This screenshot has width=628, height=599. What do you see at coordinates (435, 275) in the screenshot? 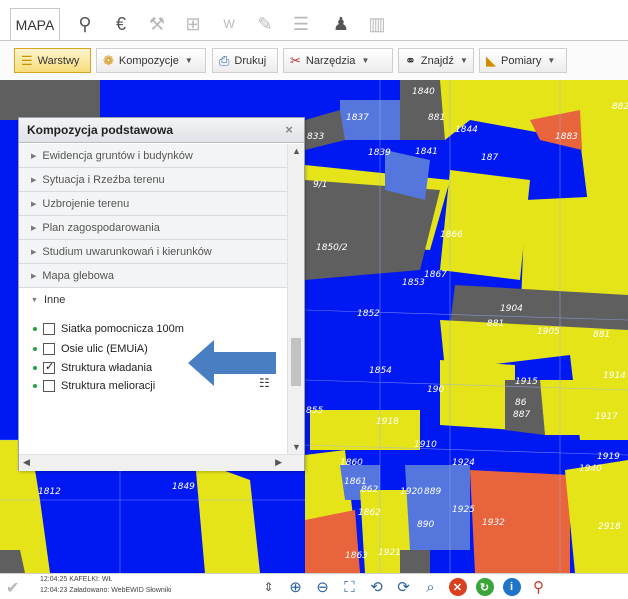
I see `parcel-label: 1867` at bounding box center [435, 275].